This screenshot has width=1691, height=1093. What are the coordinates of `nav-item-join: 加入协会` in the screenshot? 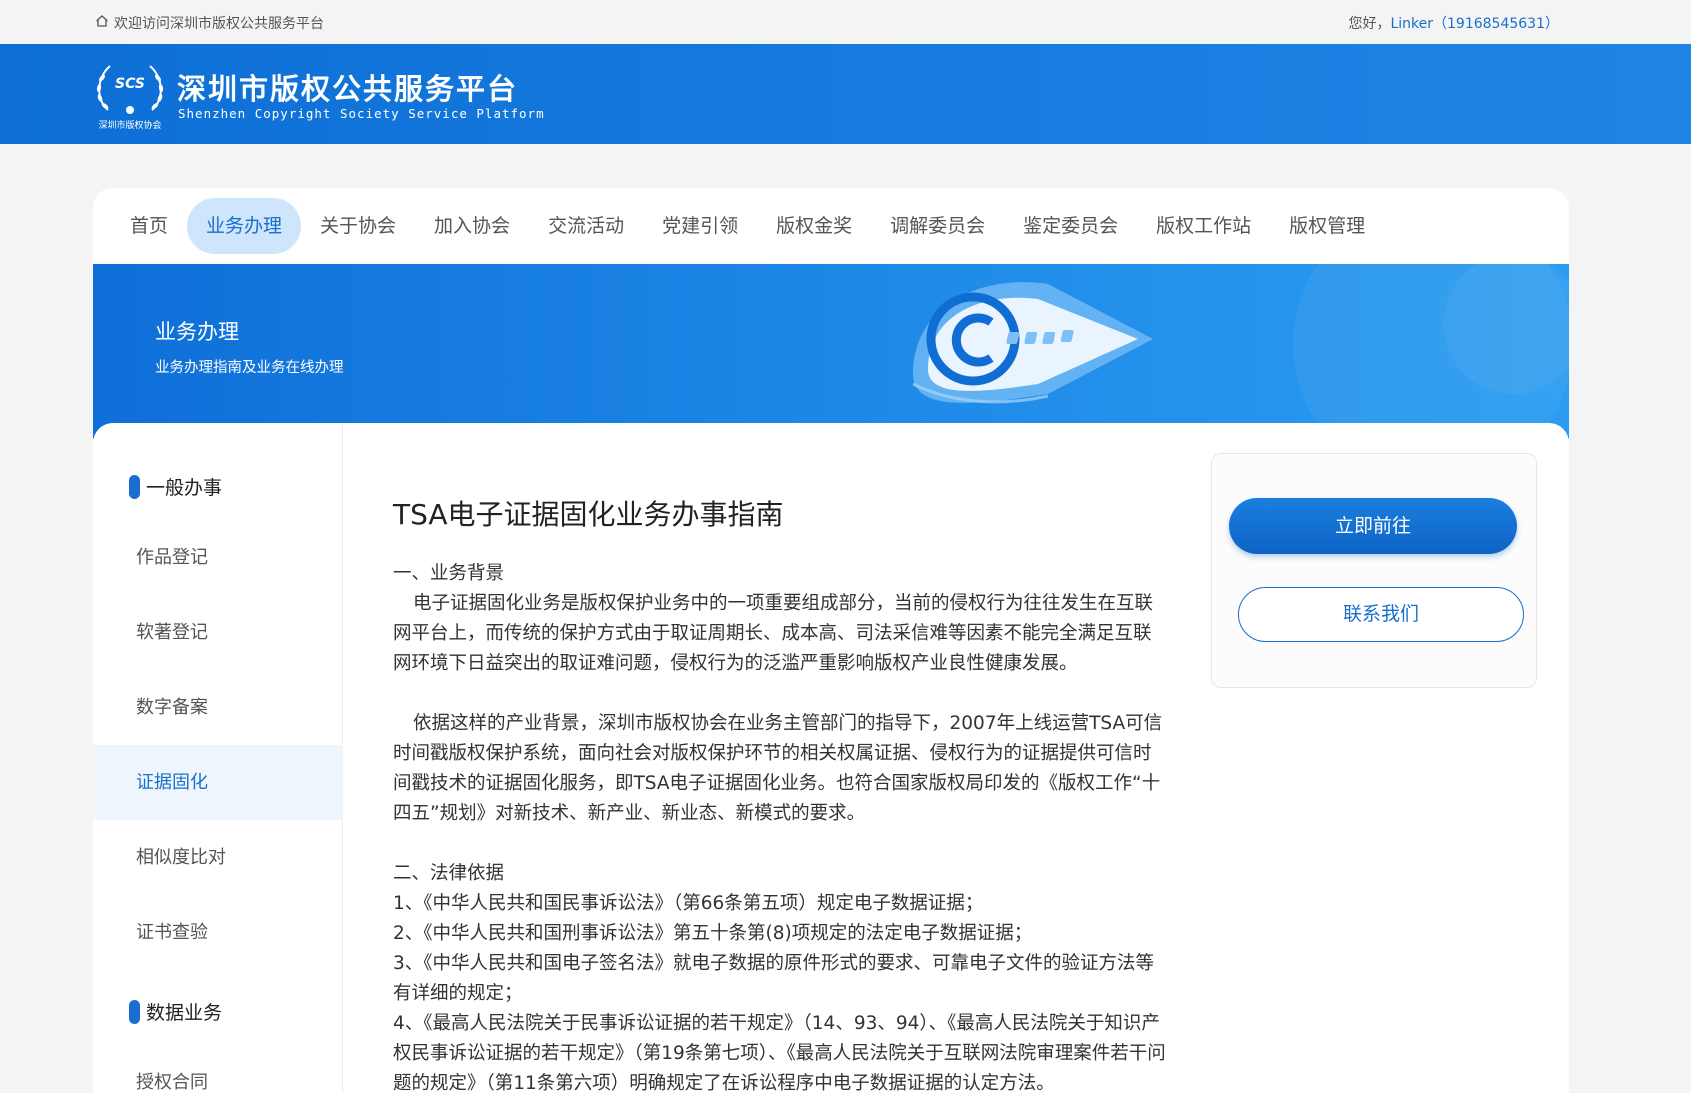 It's located at (472, 226).